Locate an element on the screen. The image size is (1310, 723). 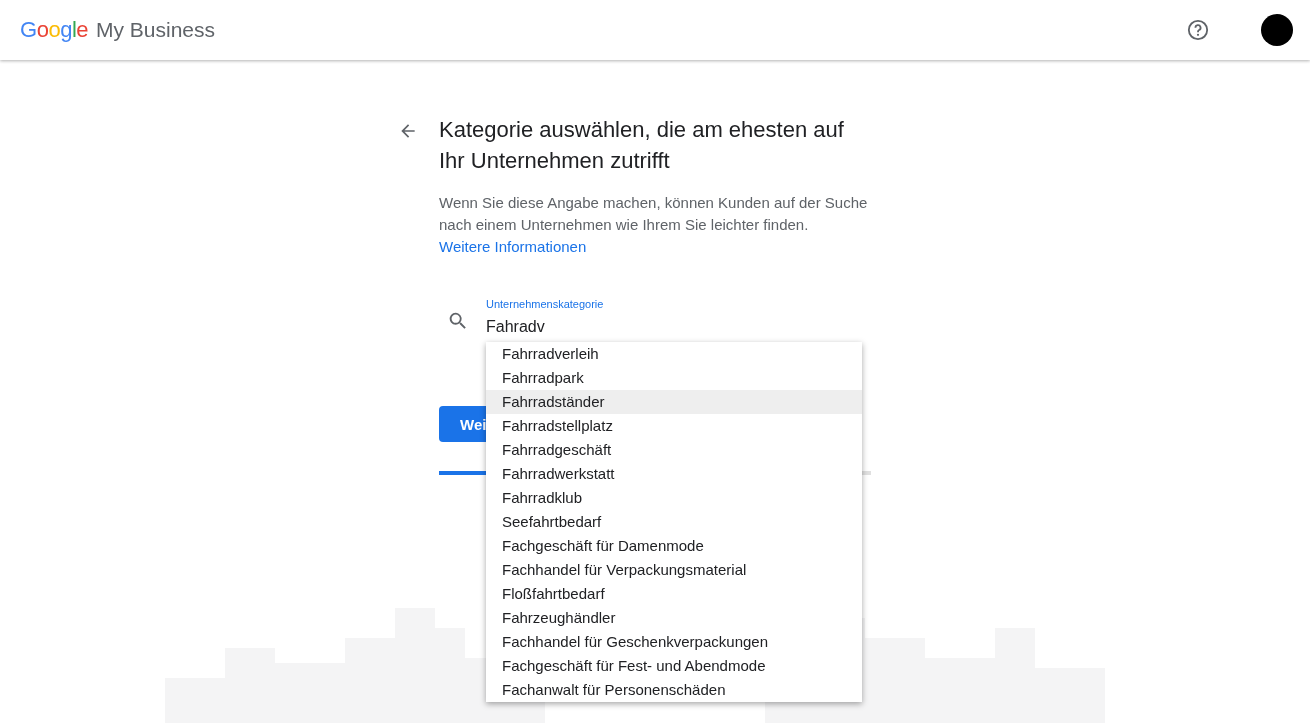
page-title: Kategorie auswählen, die am ehesten auf Ihr Unternehmen zutrifft is located at coordinates (642, 145).